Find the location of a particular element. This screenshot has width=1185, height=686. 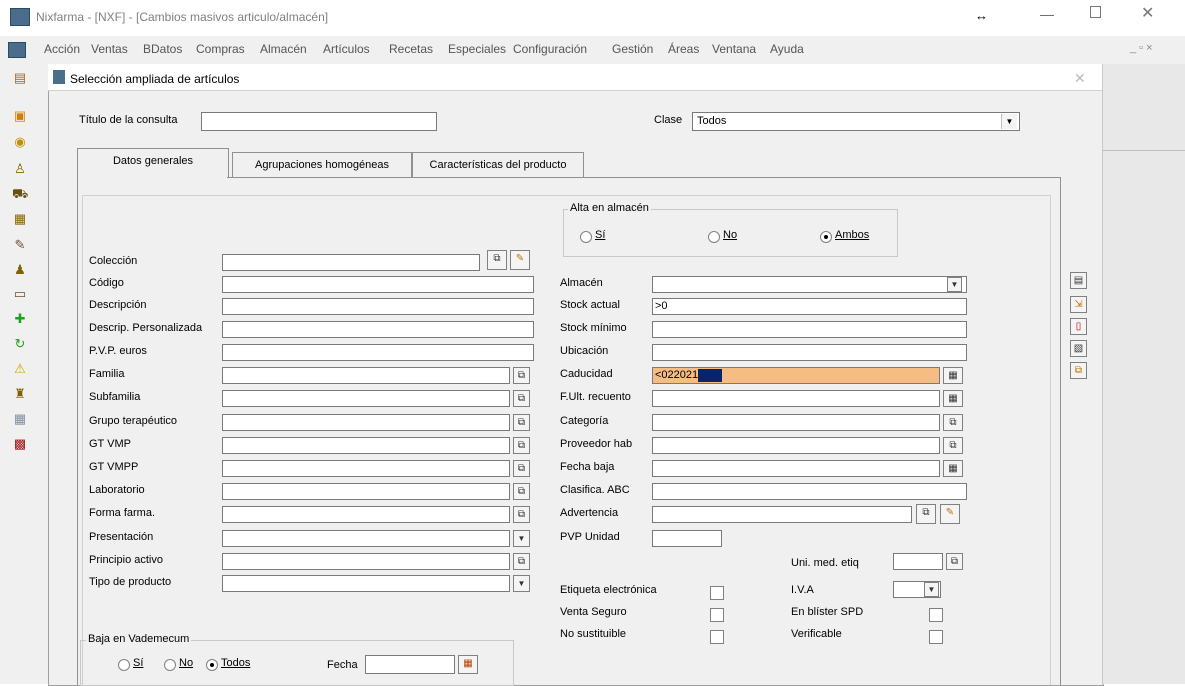

menu-item-10: Áreas is located at coordinates (683, 49).